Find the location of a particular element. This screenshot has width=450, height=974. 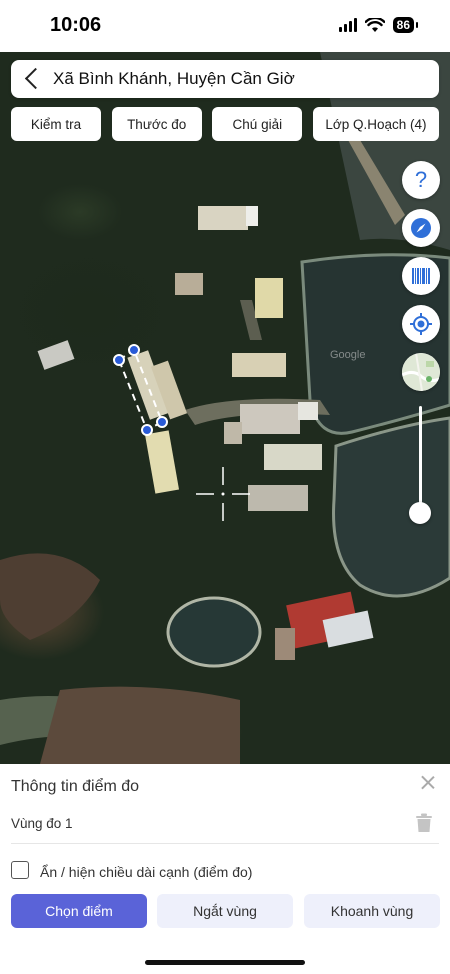

locate-icon is located at coordinates (421, 324).